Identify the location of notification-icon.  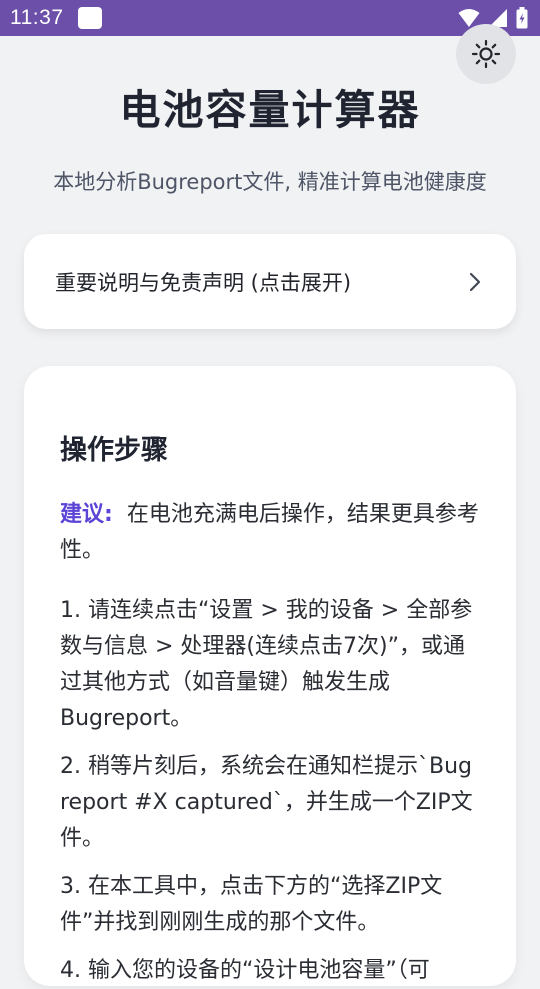
(89, 18).